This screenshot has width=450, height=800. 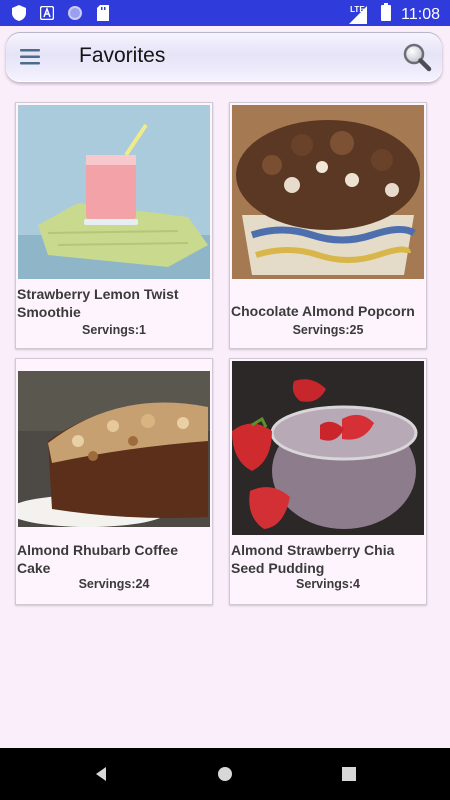 What do you see at coordinates (97, 559) in the screenshot?
I see `recipe-name: Almond Rhubarb Coffee Cake` at bounding box center [97, 559].